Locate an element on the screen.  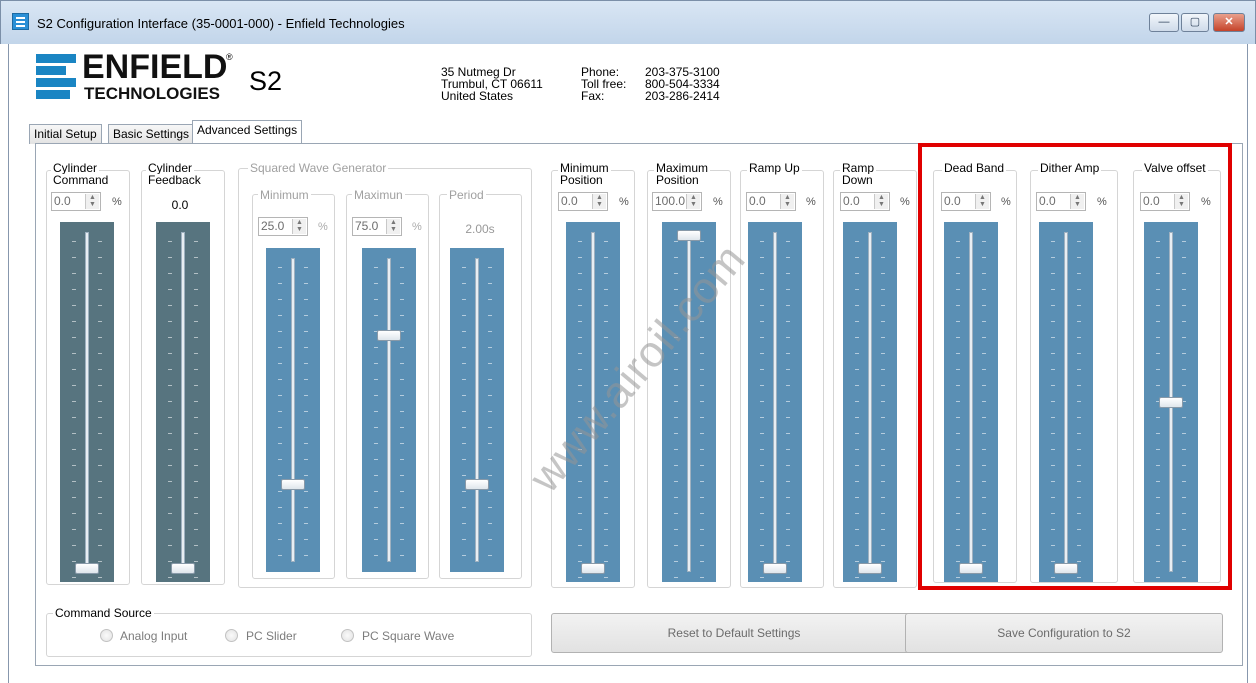
sq-maximum-spinner: 75.0 ▲ ▼ is located at coordinates (377, 226).